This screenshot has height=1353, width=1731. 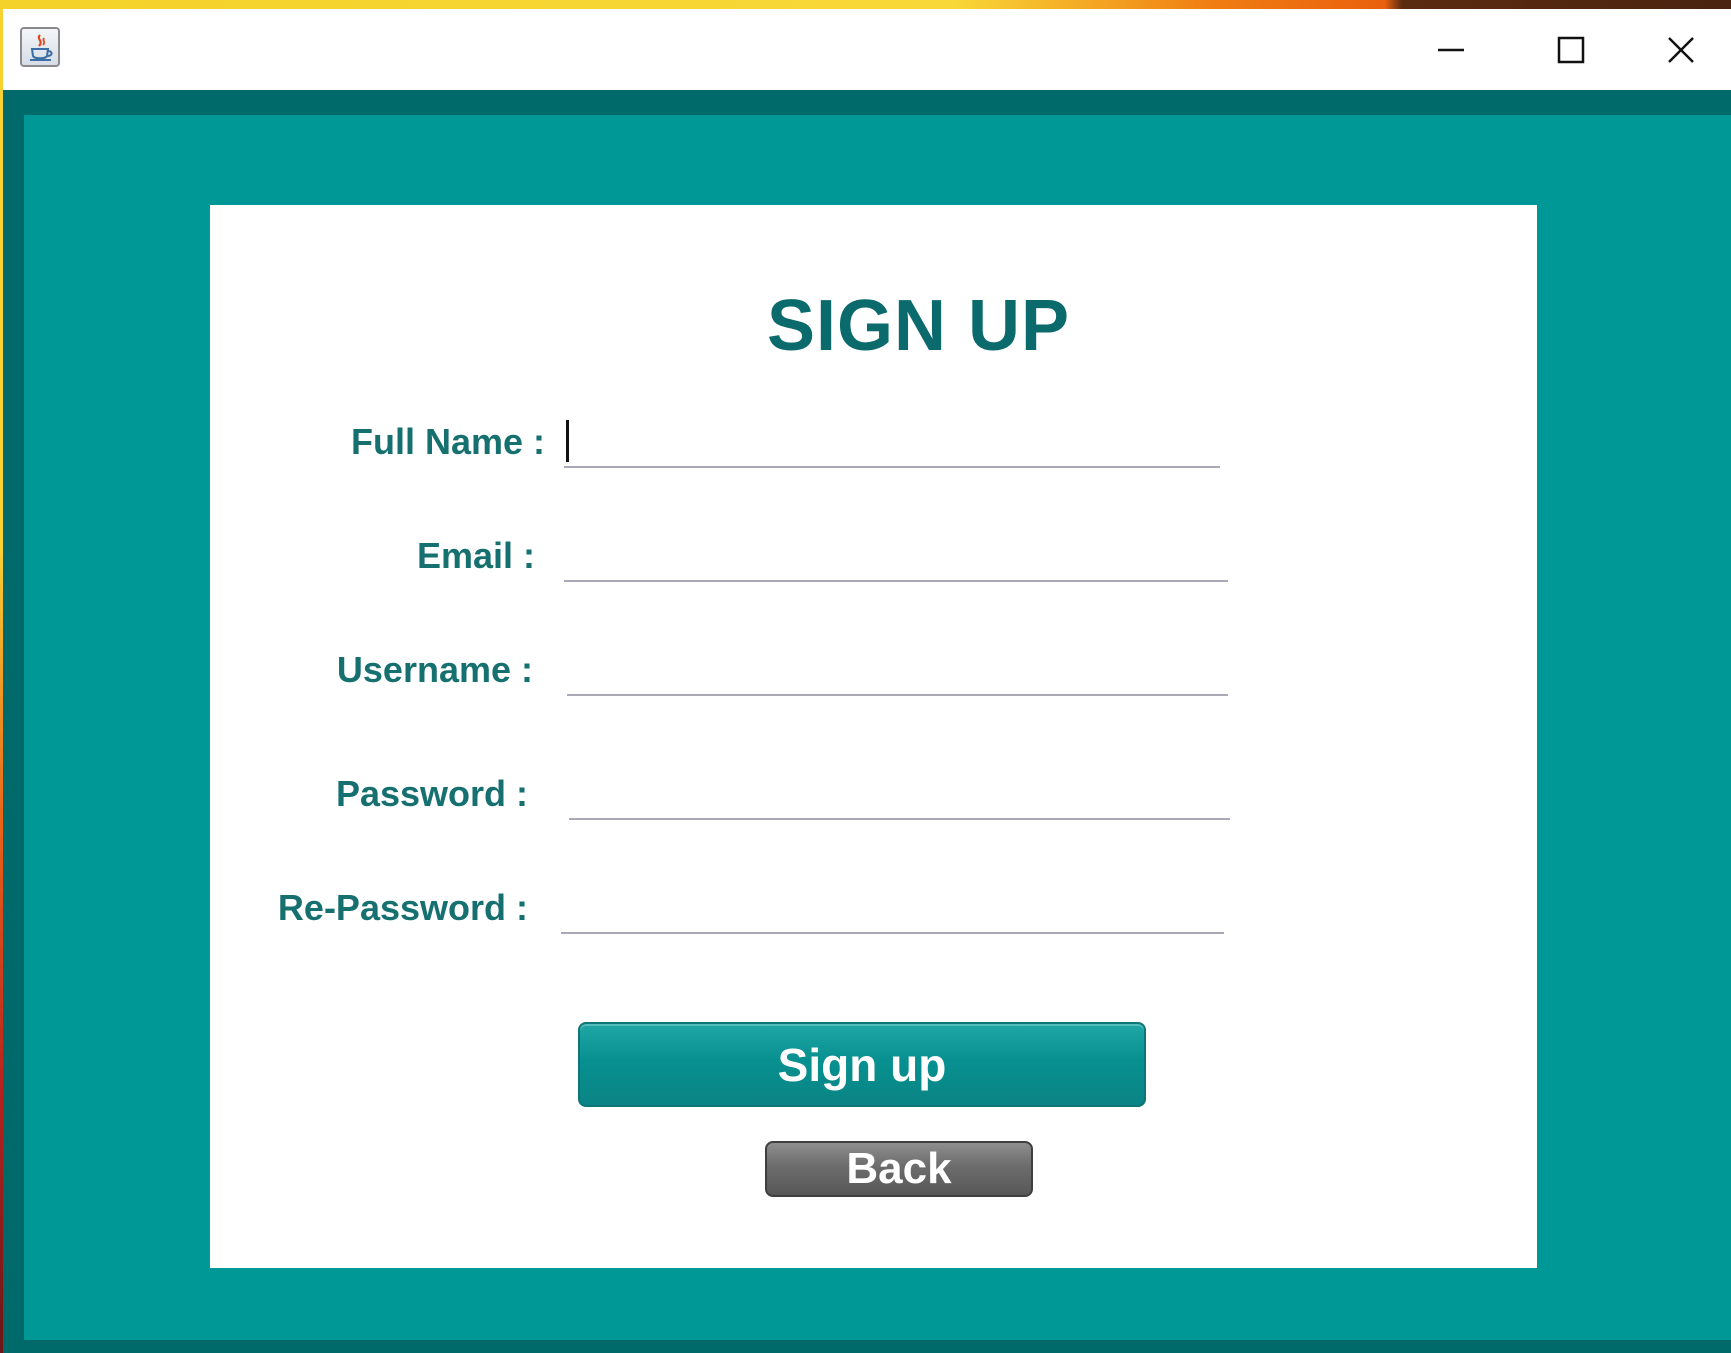 What do you see at coordinates (899, 1169) in the screenshot?
I see `back-button: Back` at bounding box center [899, 1169].